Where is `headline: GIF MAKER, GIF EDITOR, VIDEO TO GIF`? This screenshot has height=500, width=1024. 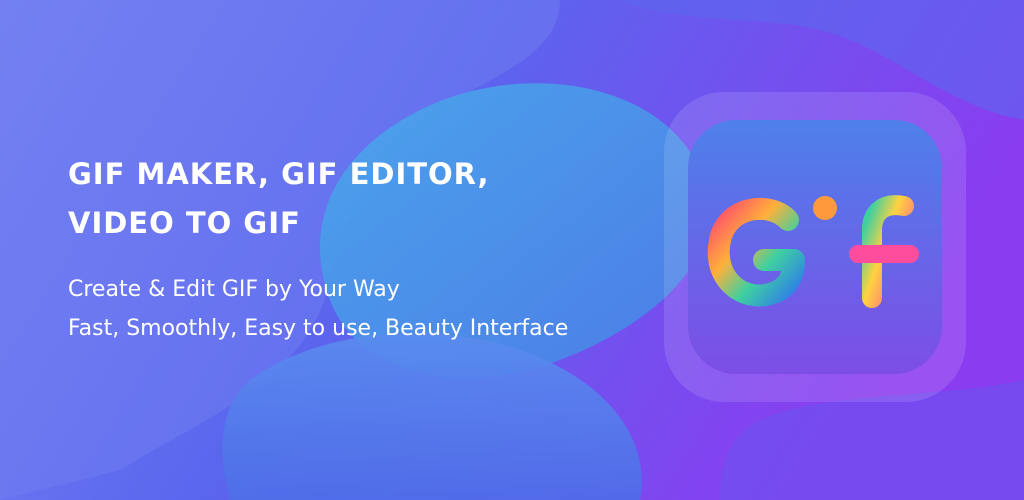
headline: GIF MAKER, GIF EDITOR, VIDEO TO GIF is located at coordinates (328, 199).